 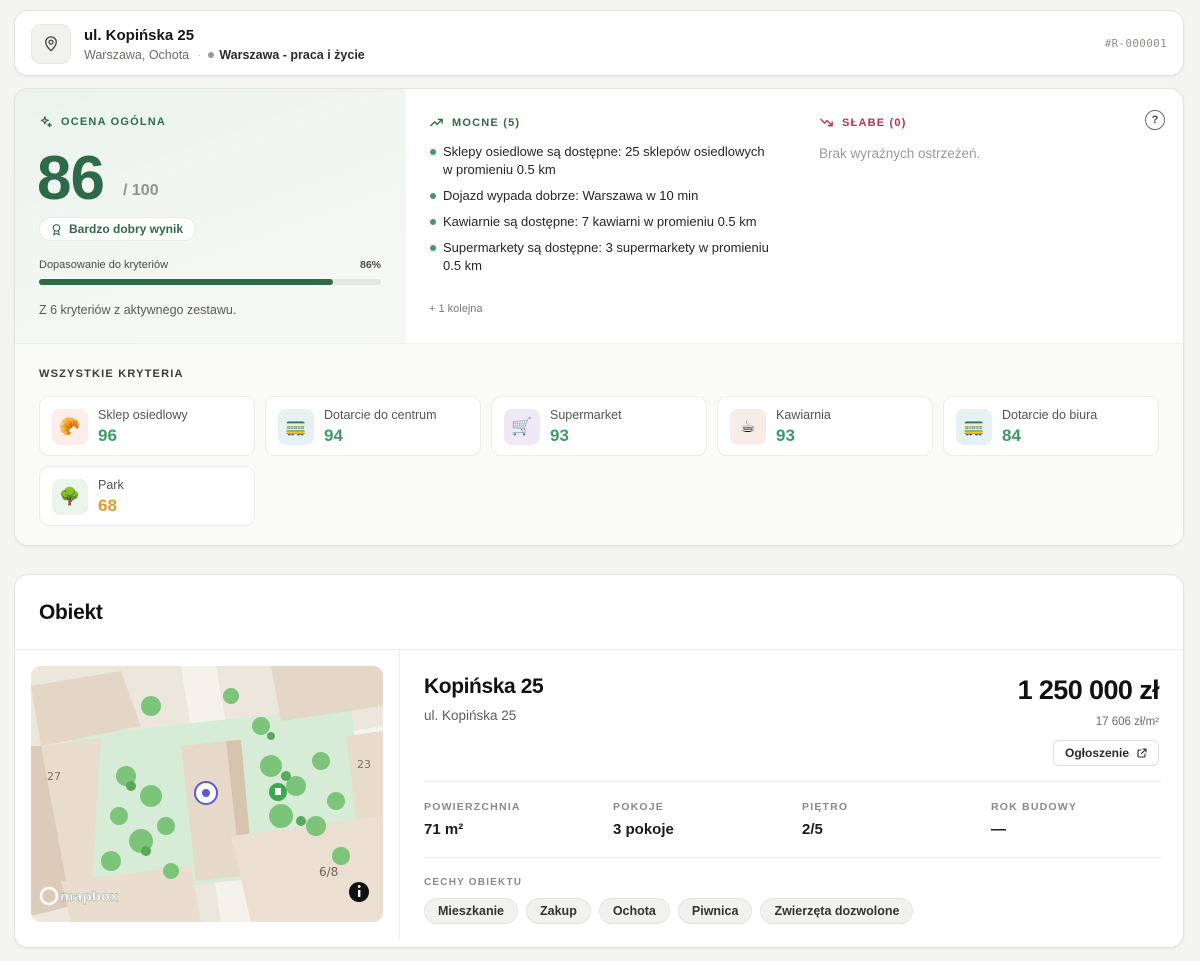 I want to click on spec-label: POKOJE, so click(x=638, y=807).